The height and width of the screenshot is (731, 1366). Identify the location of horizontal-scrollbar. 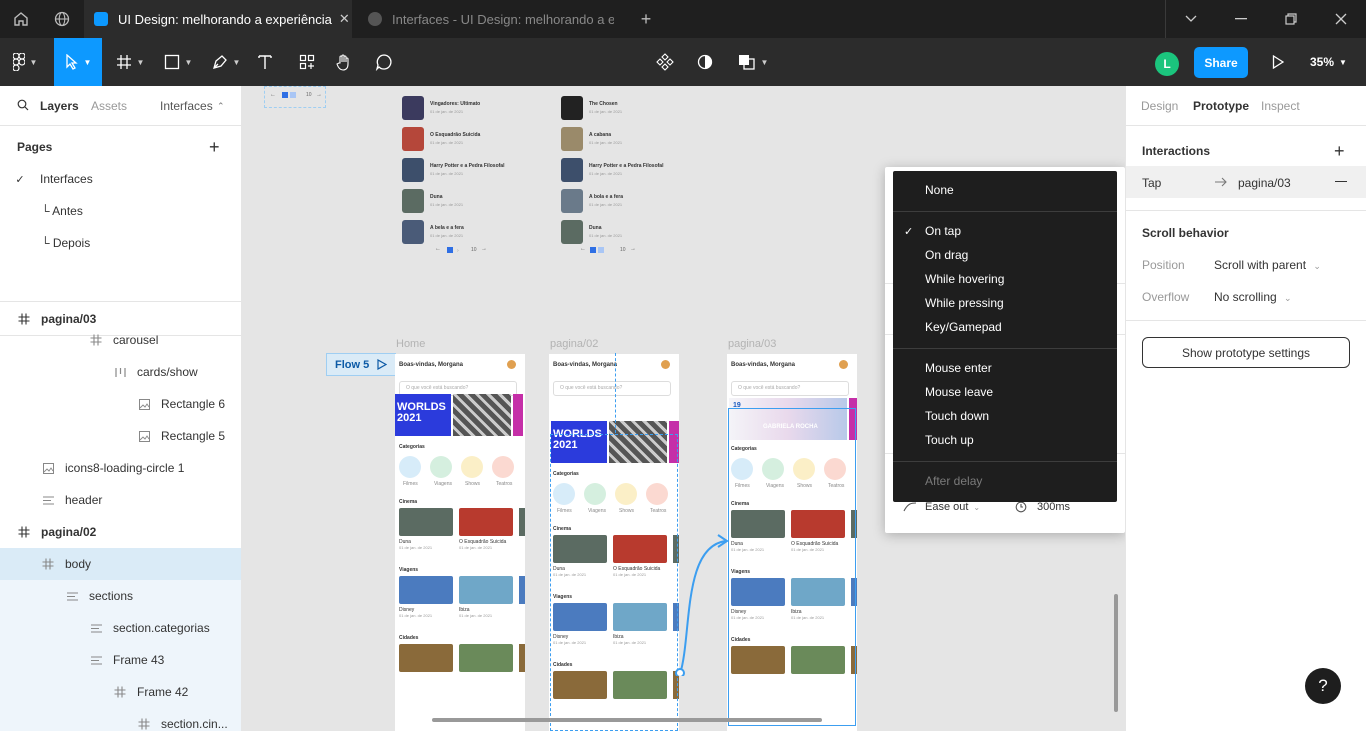
(627, 720).